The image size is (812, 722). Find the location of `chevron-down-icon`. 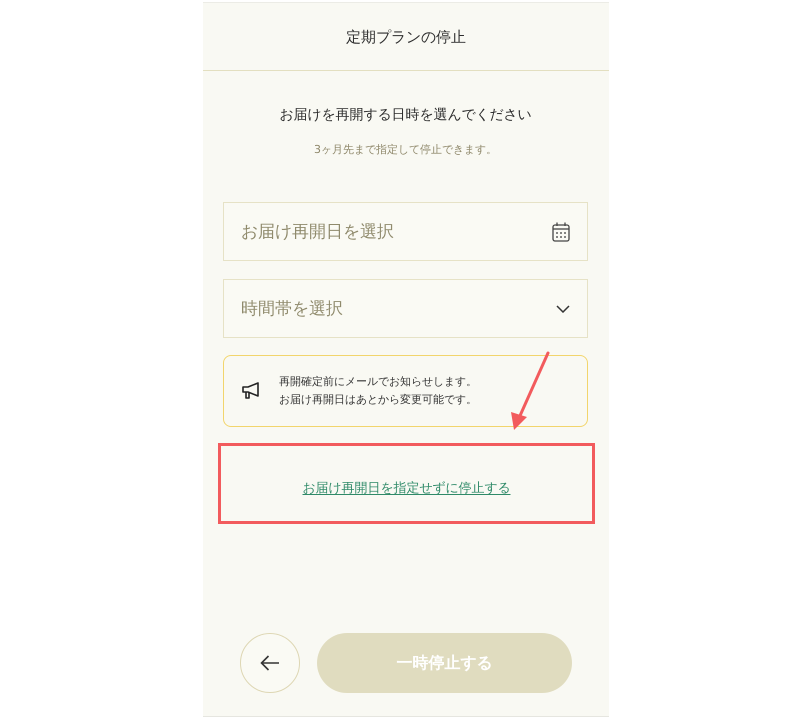

chevron-down-icon is located at coordinates (563, 308).